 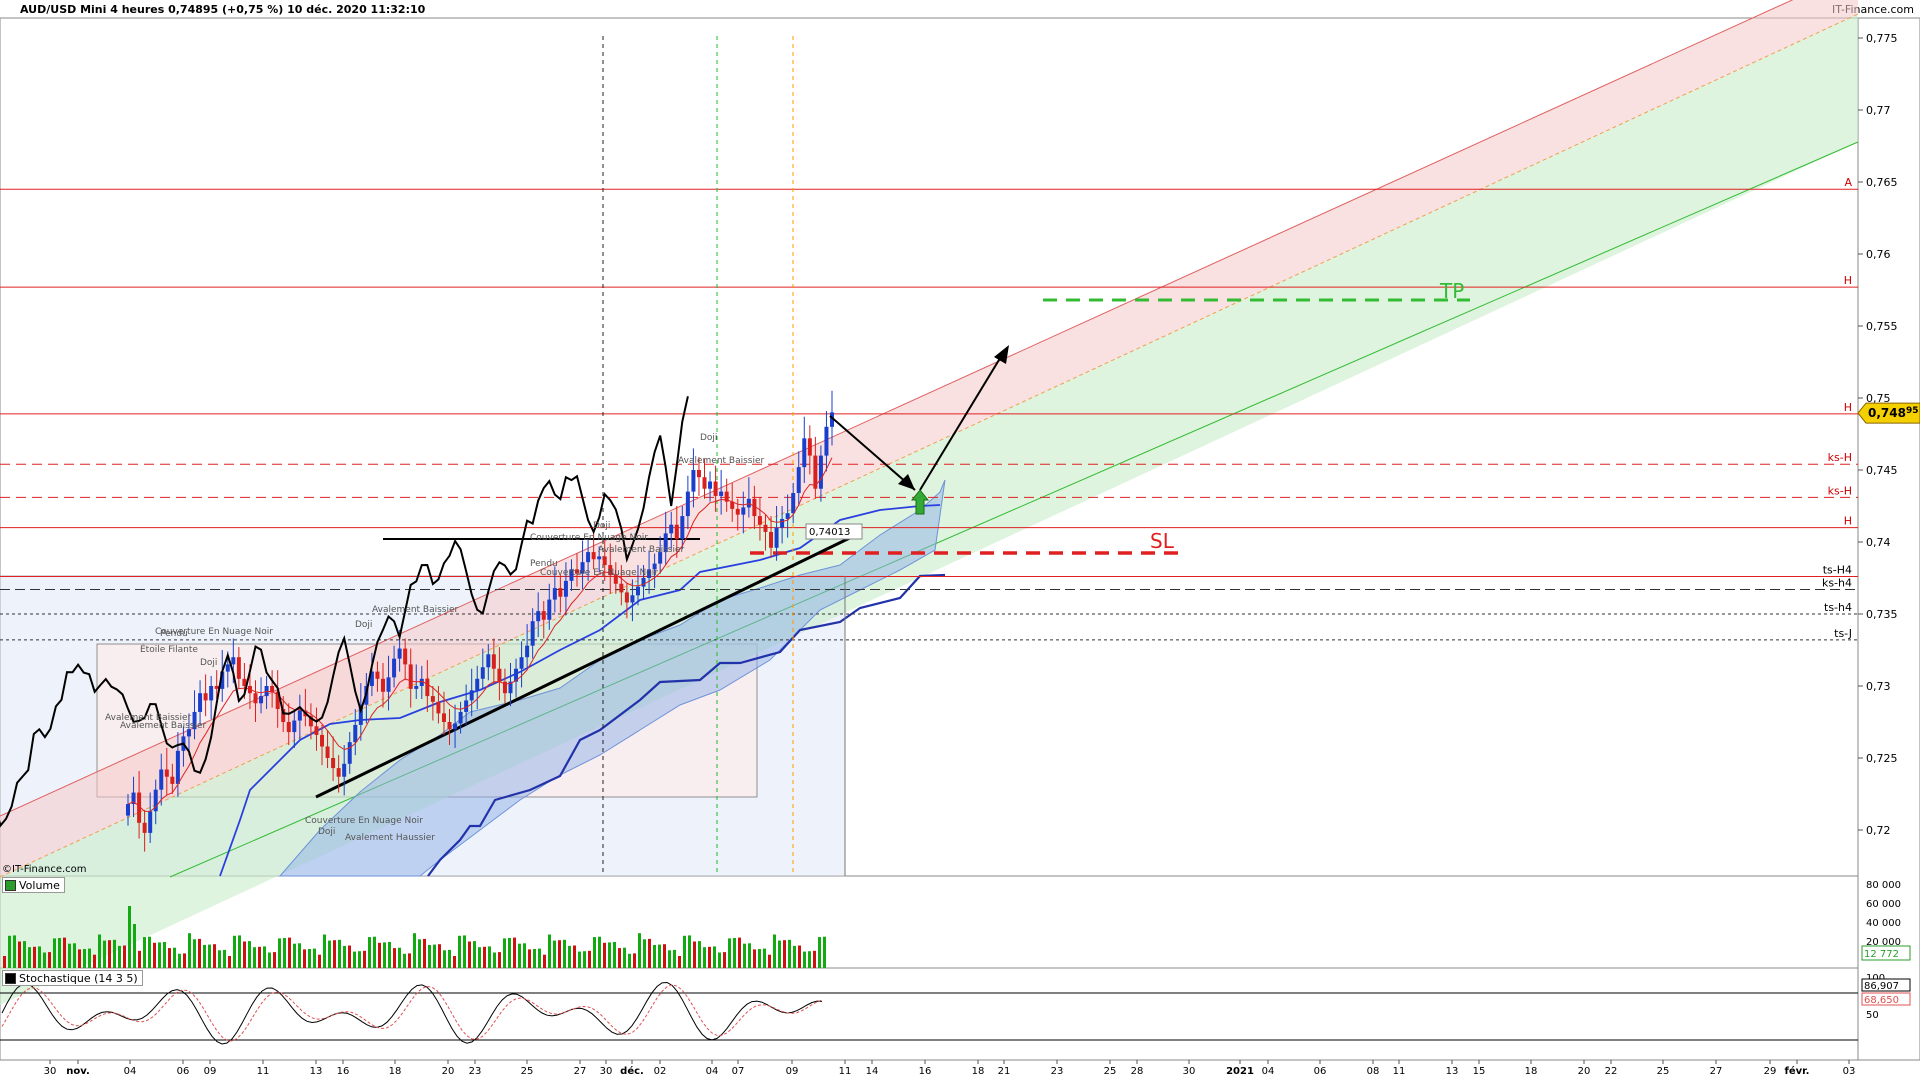 What do you see at coordinates (343, 1071) in the screenshot?
I see `time-tick-label: 16` at bounding box center [343, 1071].